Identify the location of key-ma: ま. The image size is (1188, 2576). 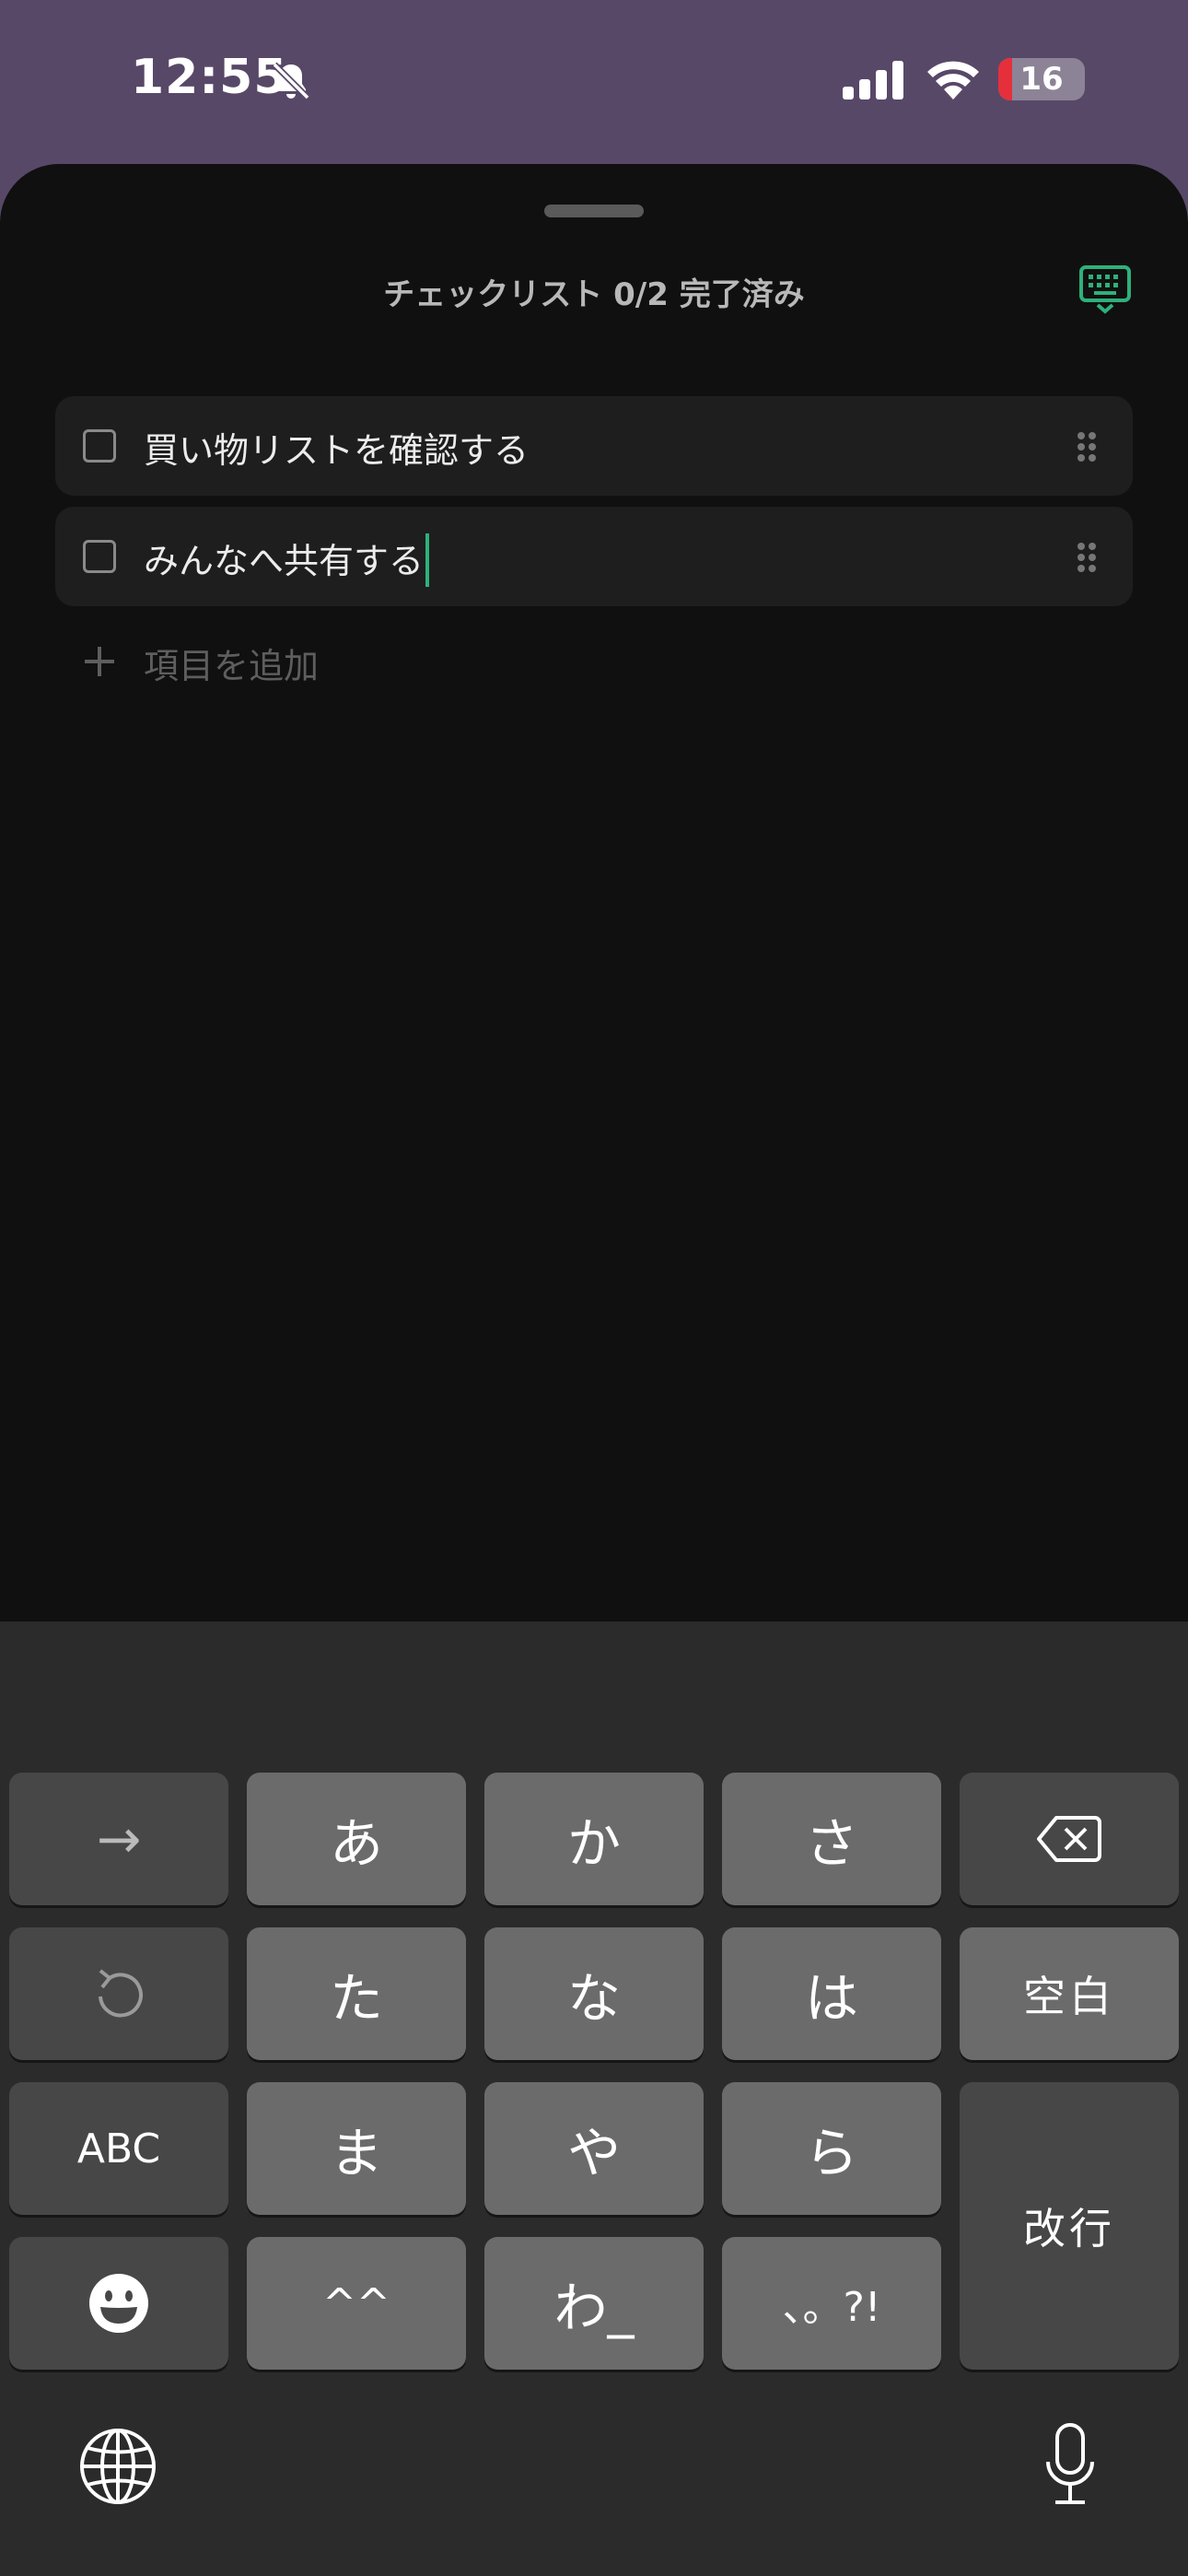
(356, 2148).